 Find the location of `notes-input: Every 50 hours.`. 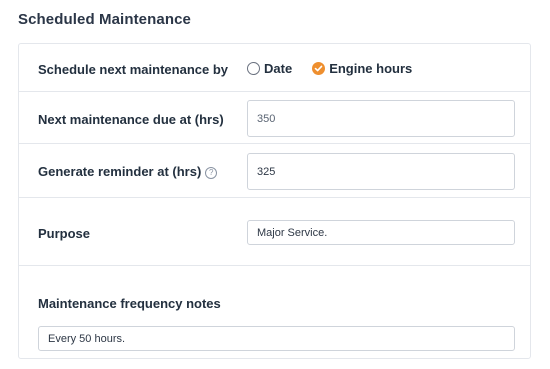

notes-input: Every 50 hours. is located at coordinates (276, 338).